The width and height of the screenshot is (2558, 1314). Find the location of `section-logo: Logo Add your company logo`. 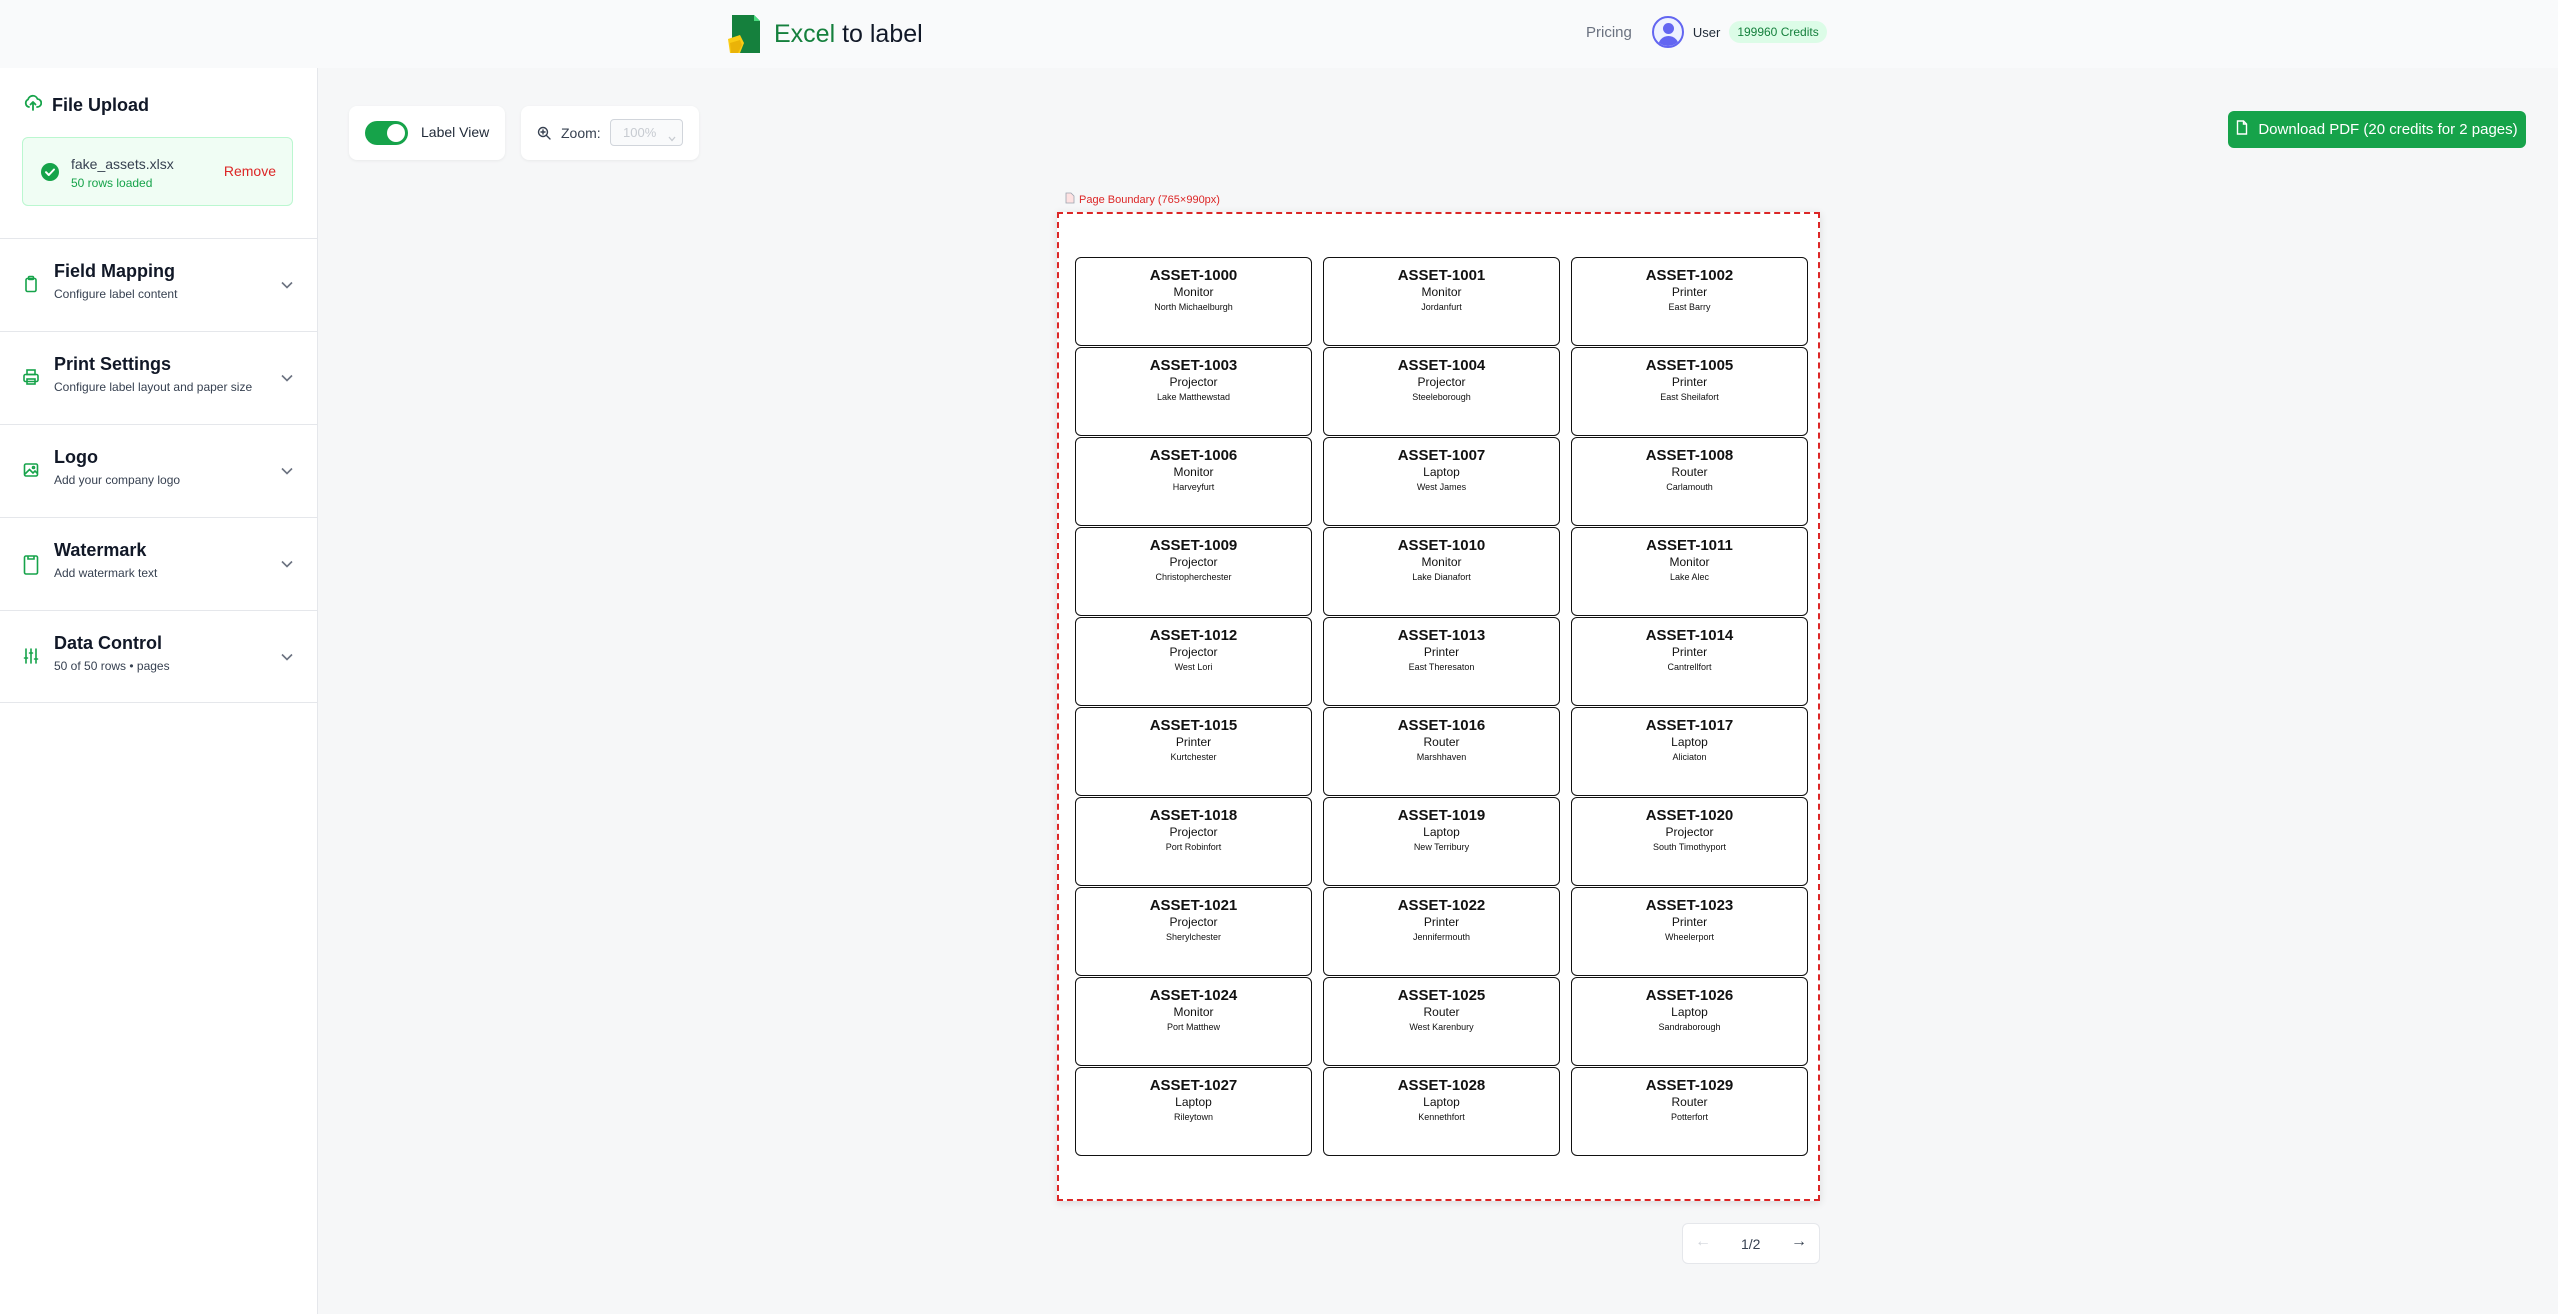

section-logo: Logo Add your company logo is located at coordinates (159, 470).